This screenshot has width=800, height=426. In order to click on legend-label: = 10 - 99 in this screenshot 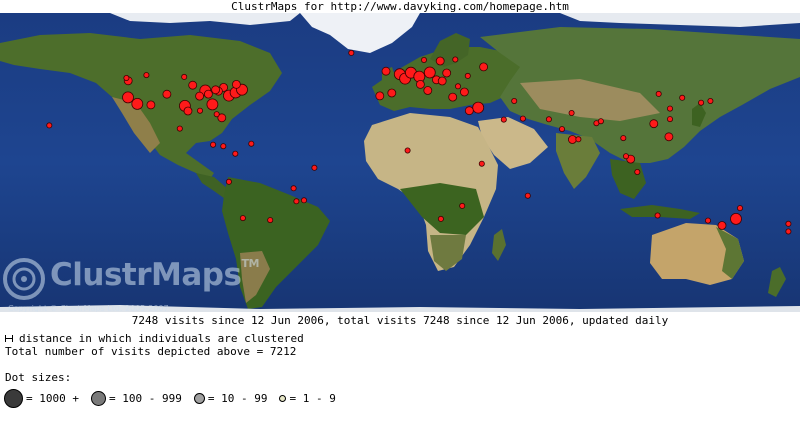, I will do `click(237, 398)`.